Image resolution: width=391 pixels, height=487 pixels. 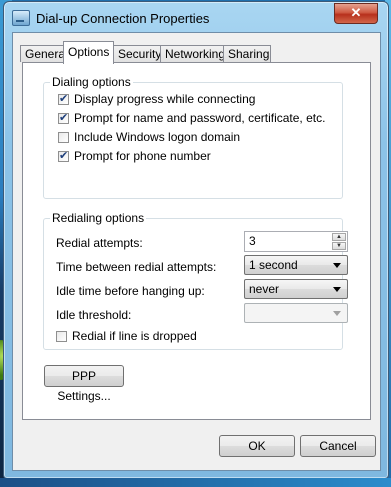 I want to click on redial-attempts-value: 3, so click(x=252, y=241).